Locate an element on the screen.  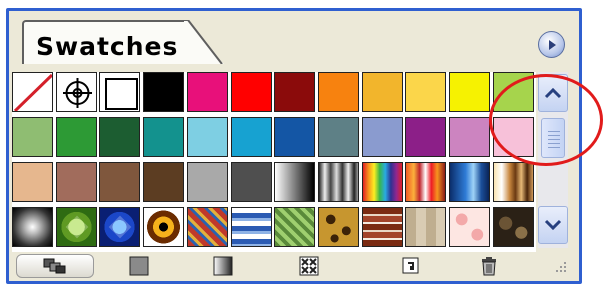
gradient-swatch-icon is located at coordinates (223, 266).